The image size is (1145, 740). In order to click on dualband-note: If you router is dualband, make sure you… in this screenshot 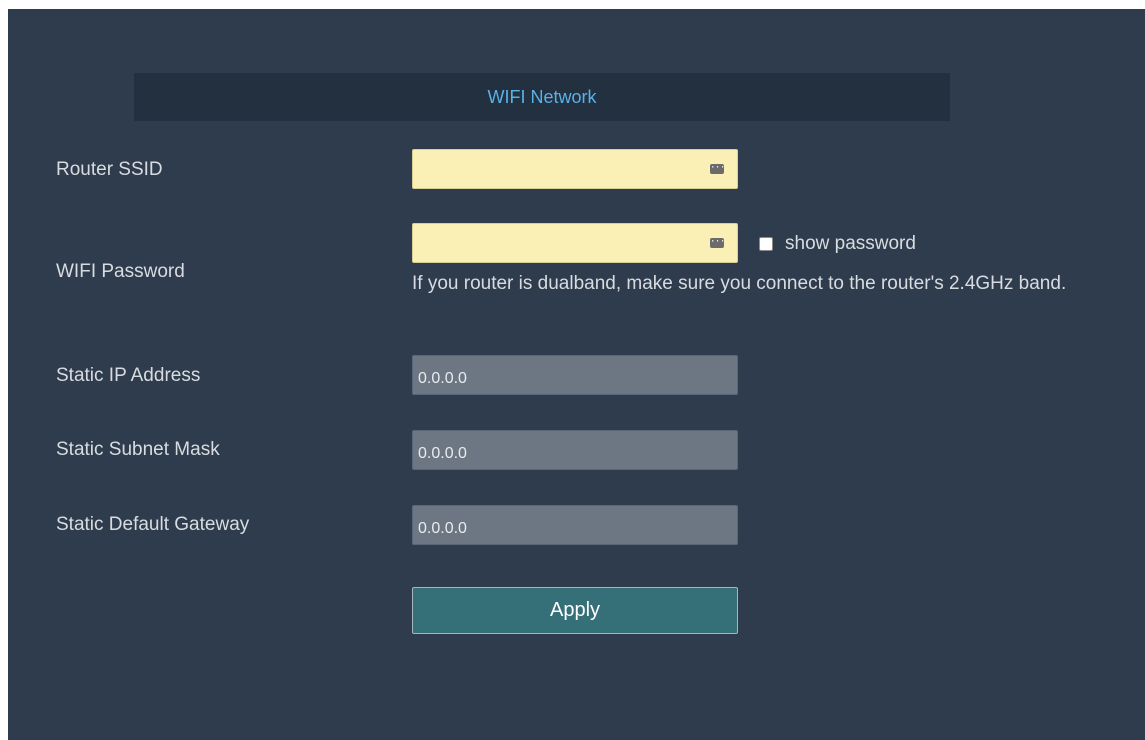, I will do `click(739, 283)`.